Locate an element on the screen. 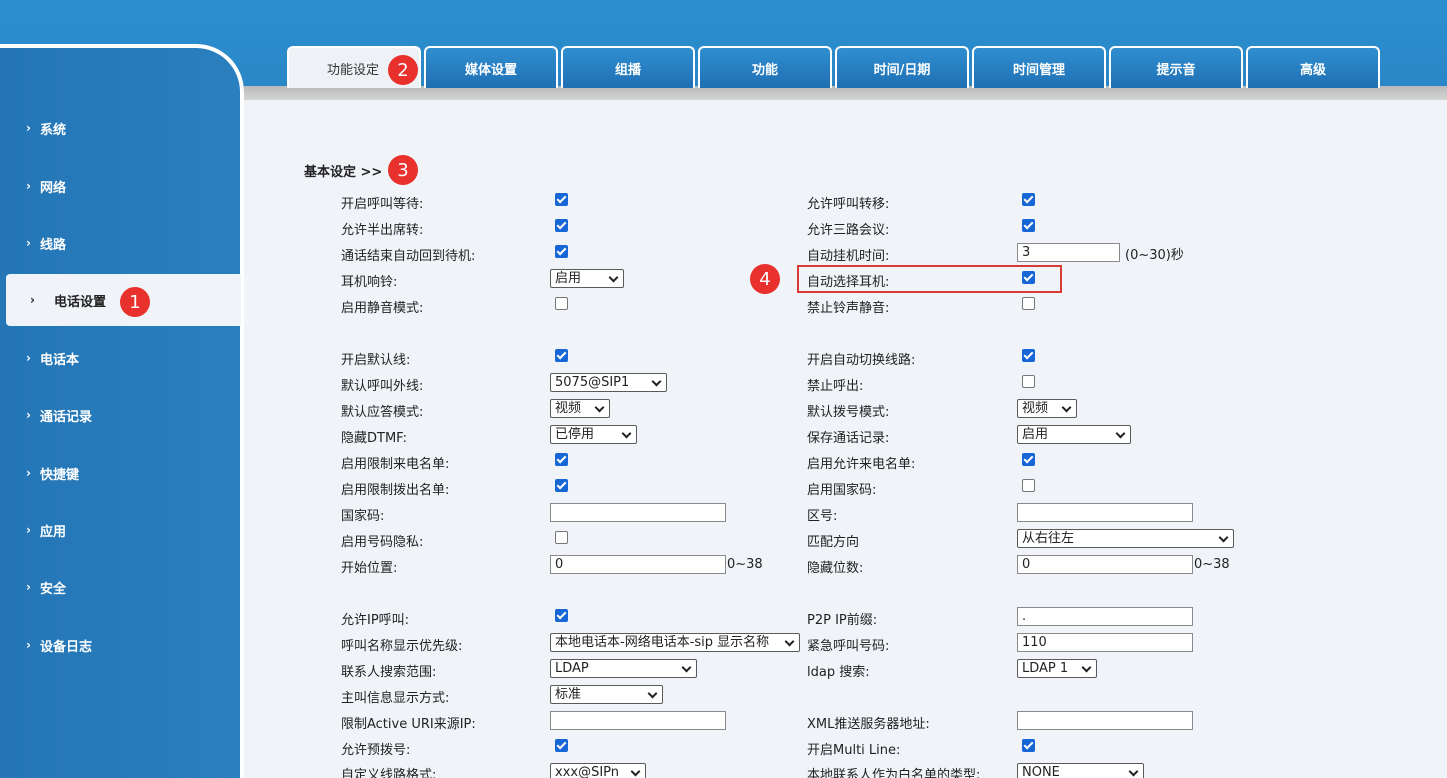 This screenshot has height=778, width=1447. select-value: 本地电话本-网络电话本-sip 显示名称 is located at coordinates (662, 642).